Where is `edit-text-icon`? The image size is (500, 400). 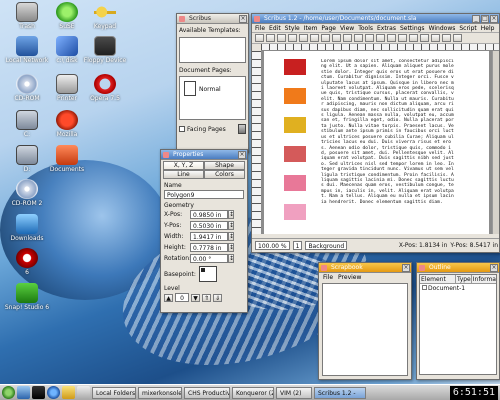 edit-text-icon is located at coordinates (402, 38).